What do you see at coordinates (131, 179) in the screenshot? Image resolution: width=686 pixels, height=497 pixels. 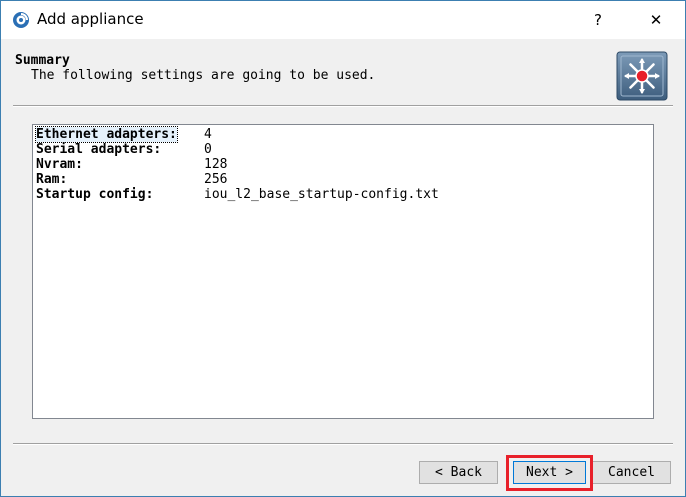 I see `summary-row: Ram: 256` at bounding box center [131, 179].